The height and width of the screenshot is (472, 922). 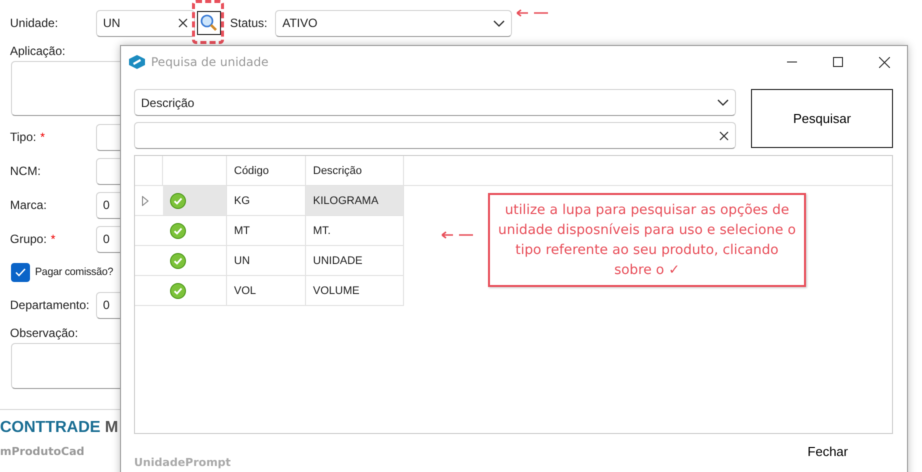 I want to click on form-name: UnidadePrompt, so click(x=182, y=462).